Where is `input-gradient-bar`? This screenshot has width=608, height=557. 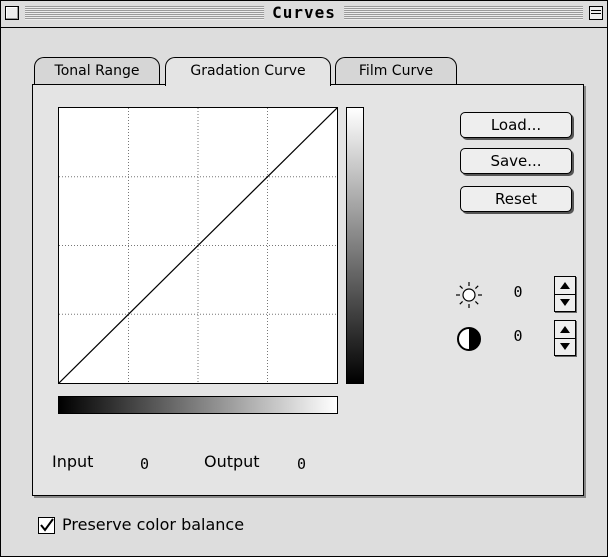 input-gradient-bar is located at coordinates (198, 405).